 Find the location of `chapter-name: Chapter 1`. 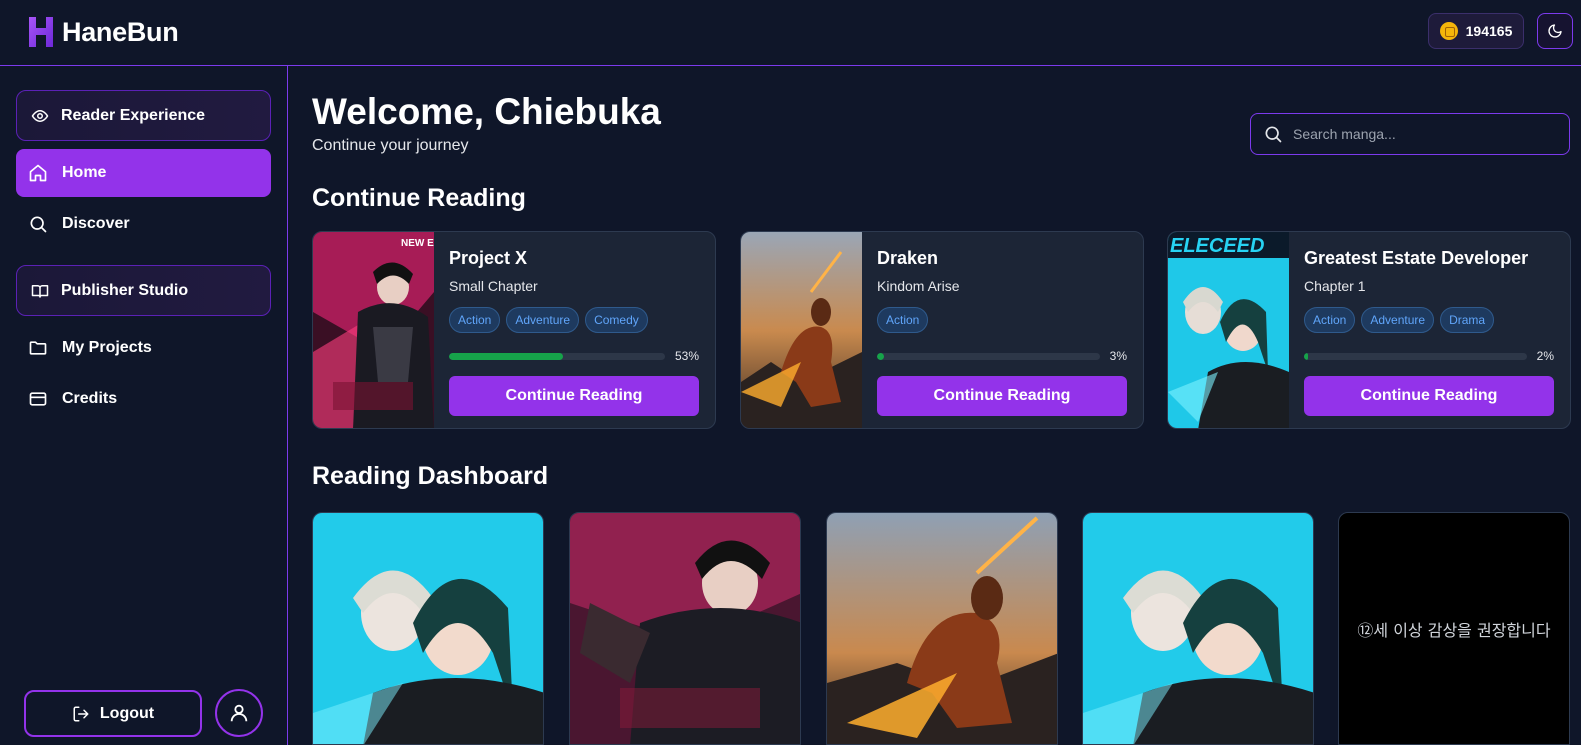

chapter-name: Chapter 1 is located at coordinates (1335, 286).